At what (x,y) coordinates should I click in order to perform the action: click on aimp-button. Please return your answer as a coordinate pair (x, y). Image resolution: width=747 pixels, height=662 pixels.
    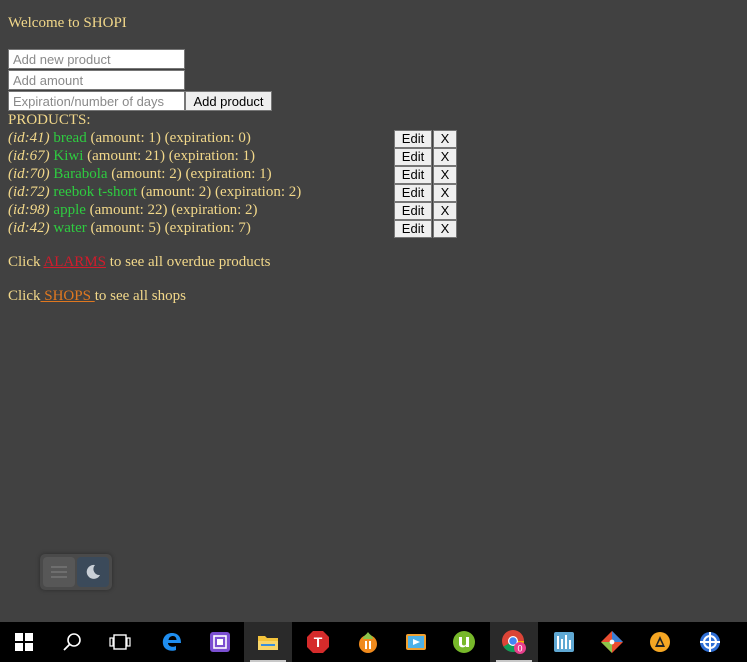
    Looking at the image, I should click on (660, 642).